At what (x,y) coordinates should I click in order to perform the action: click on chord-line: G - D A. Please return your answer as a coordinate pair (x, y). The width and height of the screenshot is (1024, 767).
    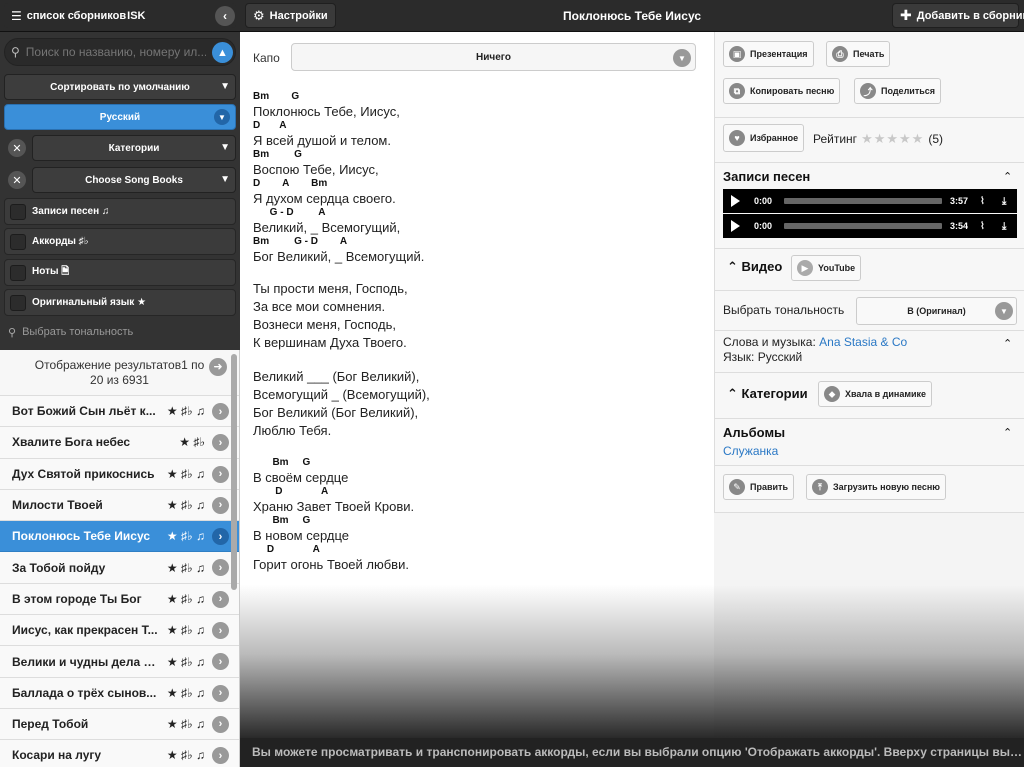
    Looking at the image, I should click on (341, 213).